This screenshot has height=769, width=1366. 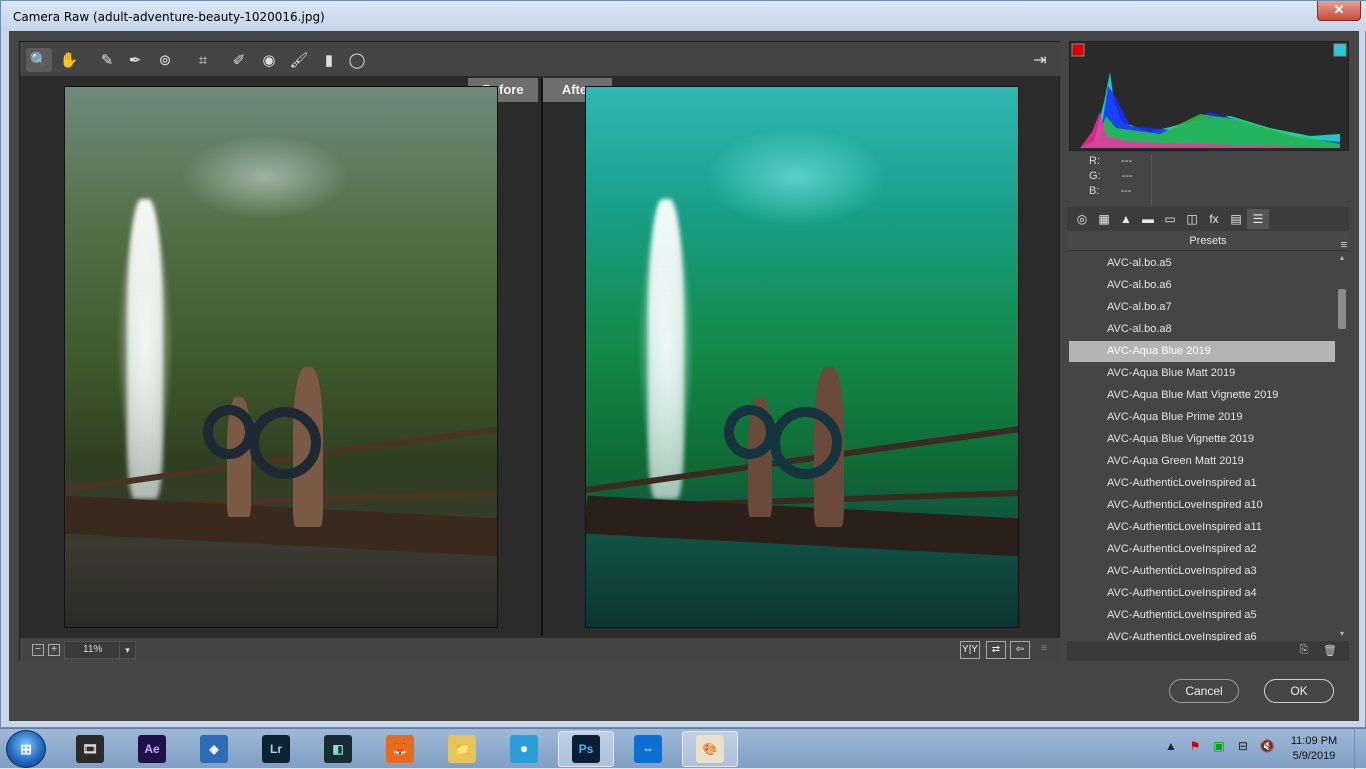 What do you see at coordinates (1202, 634) in the screenshot?
I see `preset-item: AVC-AuthenticLoveInspired a6` at bounding box center [1202, 634].